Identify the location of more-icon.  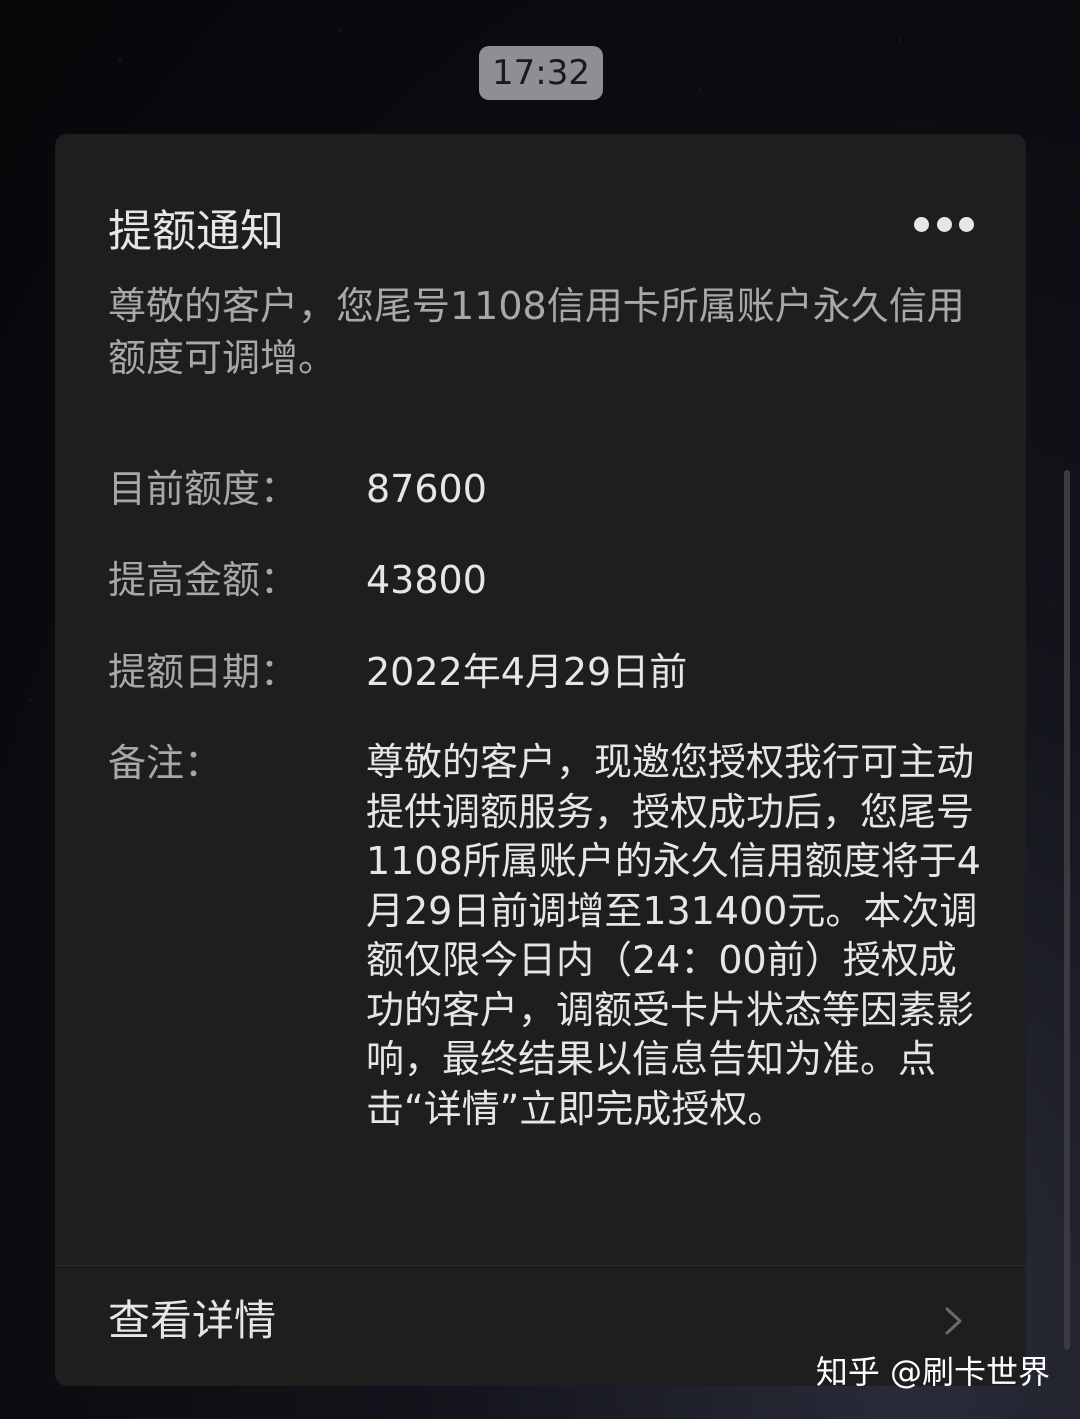
(944, 224).